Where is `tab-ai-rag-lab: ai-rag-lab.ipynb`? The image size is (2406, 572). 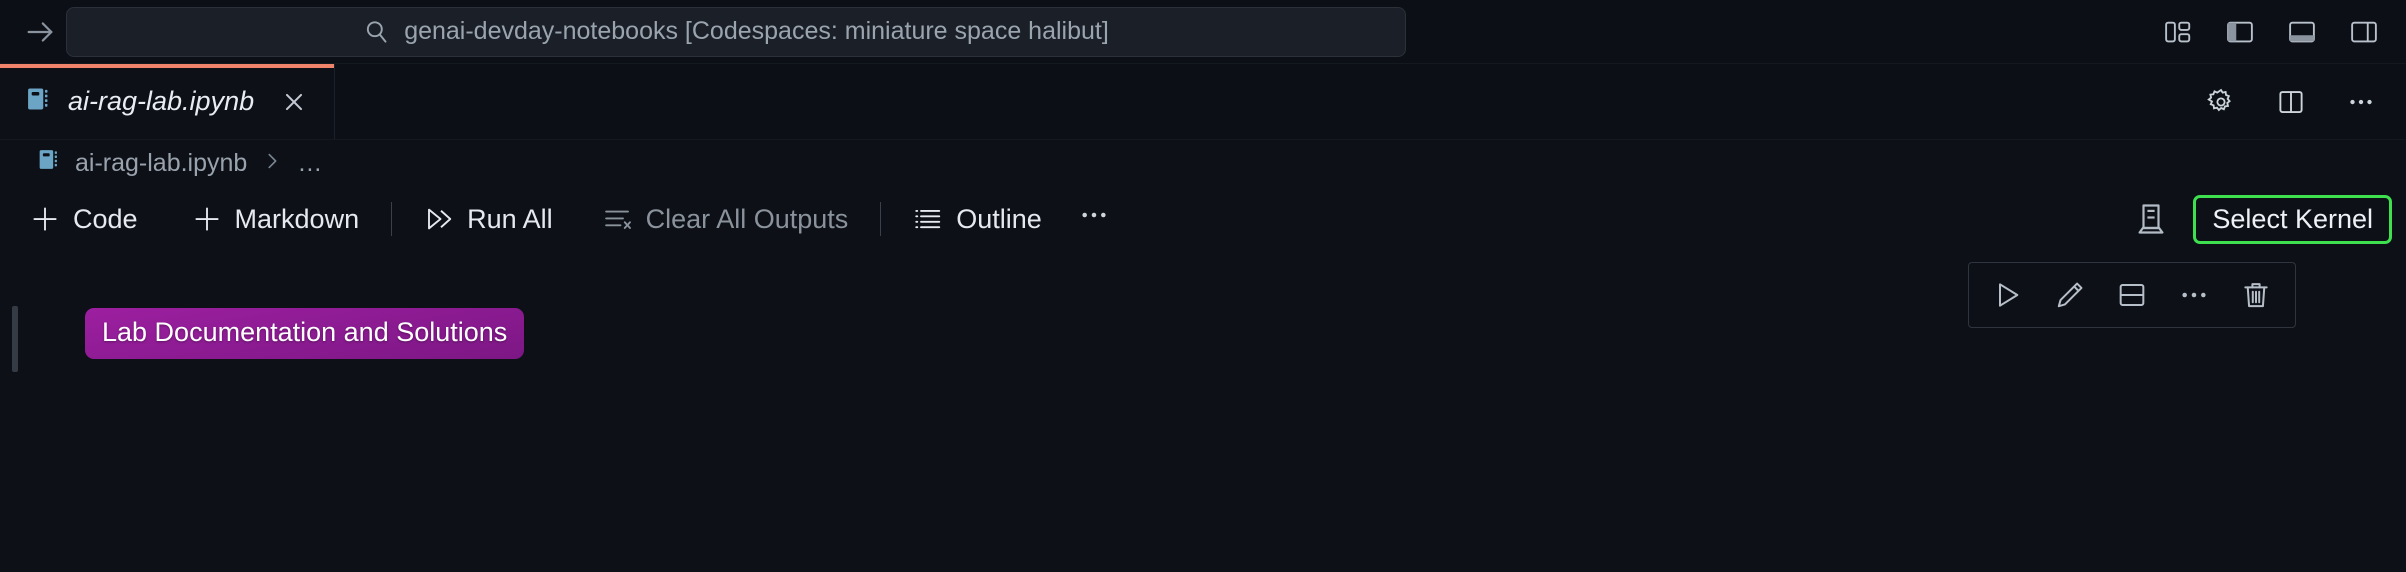
tab-ai-rag-lab: ai-rag-lab.ipynb is located at coordinates (168, 101).